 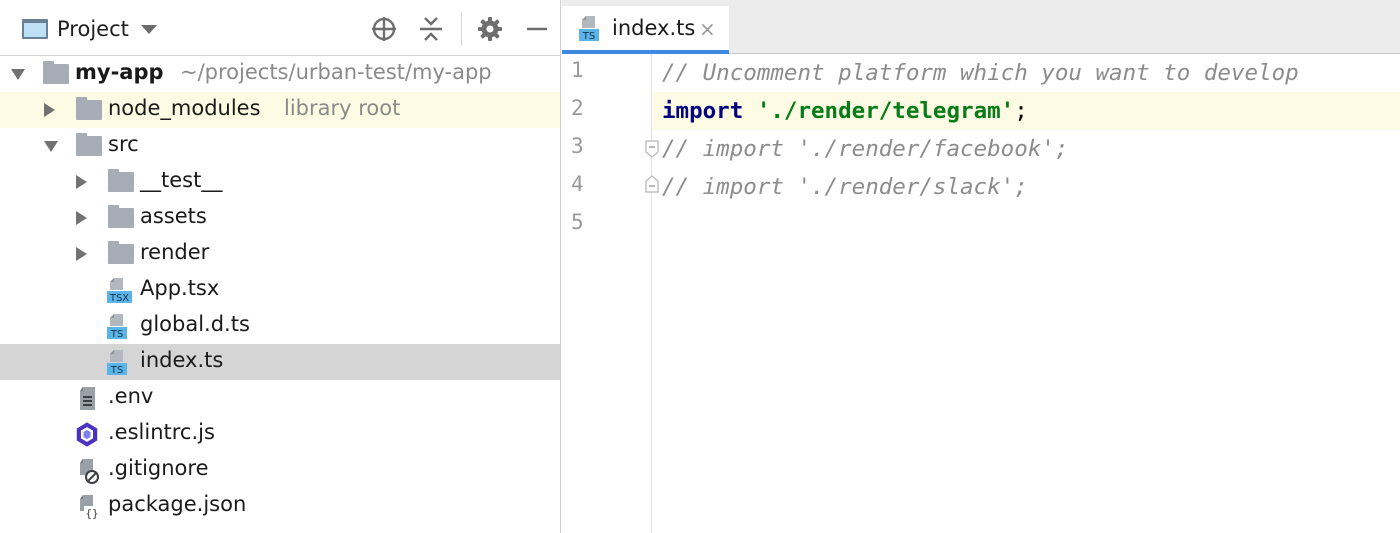 What do you see at coordinates (461, 29) in the screenshot?
I see `header-separator` at bounding box center [461, 29].